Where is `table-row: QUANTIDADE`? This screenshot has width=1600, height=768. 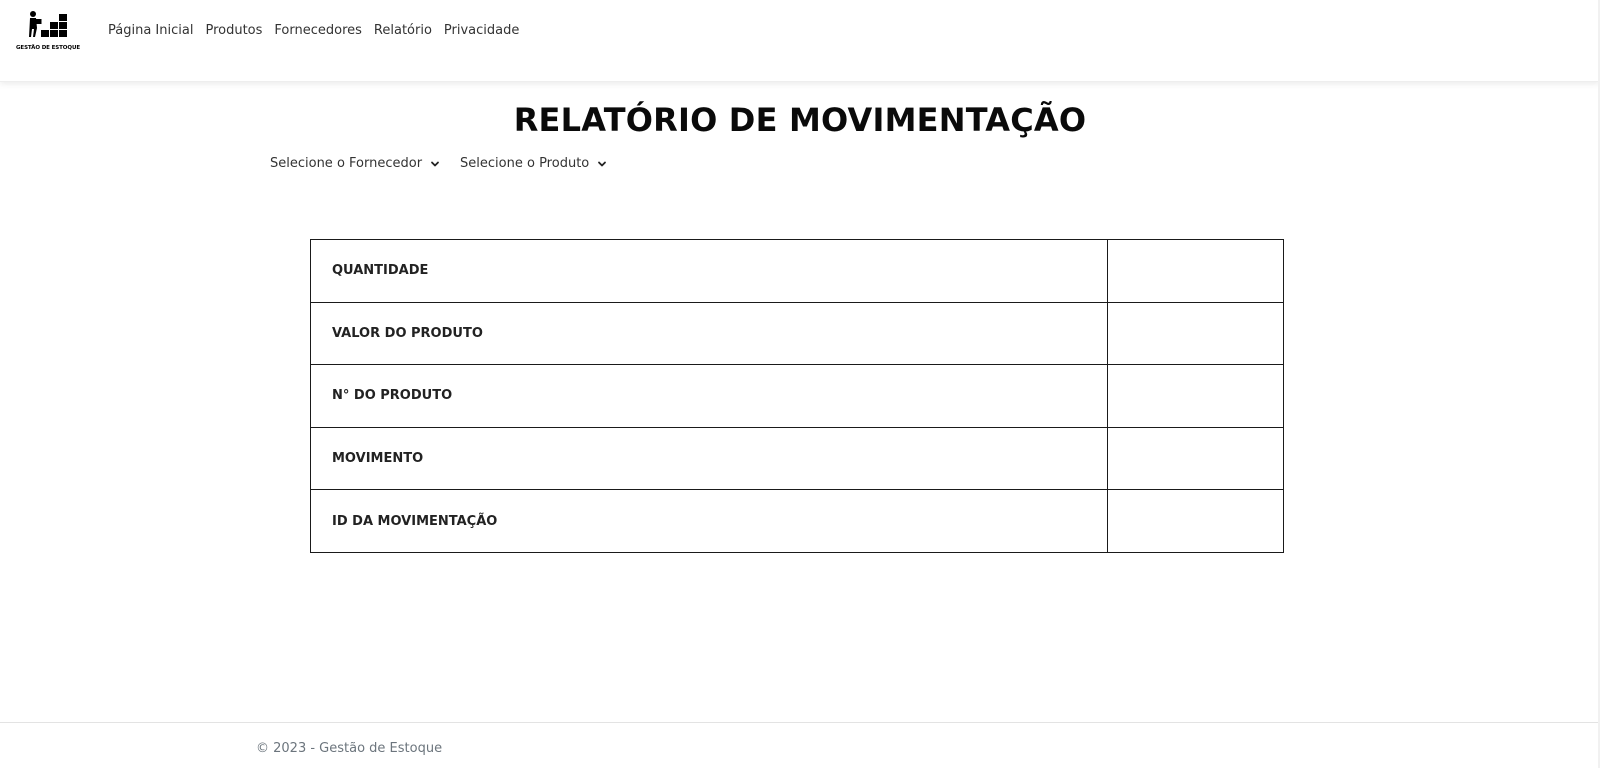
table-row: QUANTIDADE is located at coordinates (796, 271).